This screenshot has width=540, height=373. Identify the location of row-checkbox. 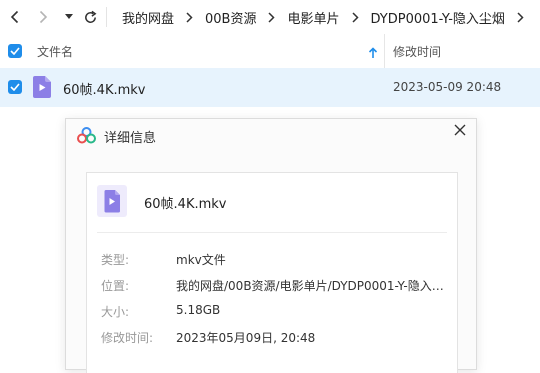
(15, 87).